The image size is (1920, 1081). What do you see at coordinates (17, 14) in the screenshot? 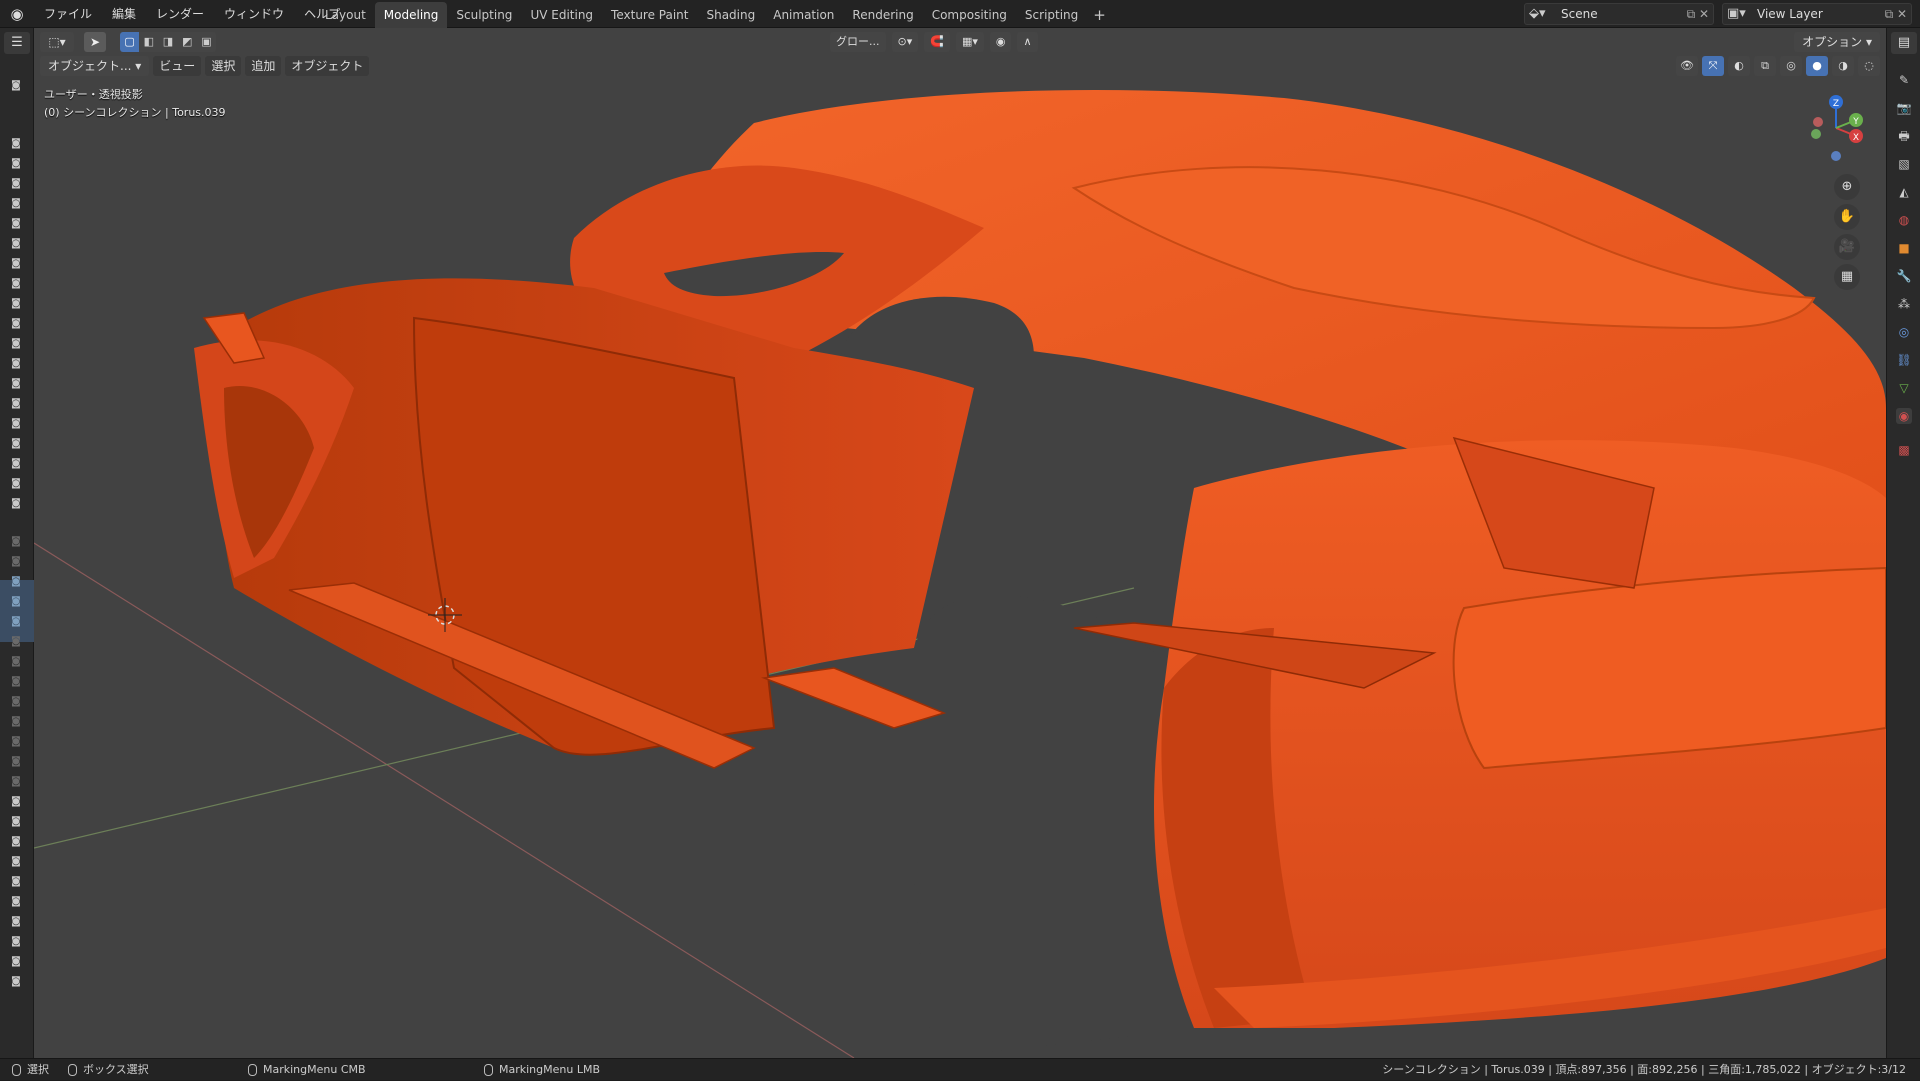
I see `blender-logo-icon: ◉` at bounding box center [17, 14].